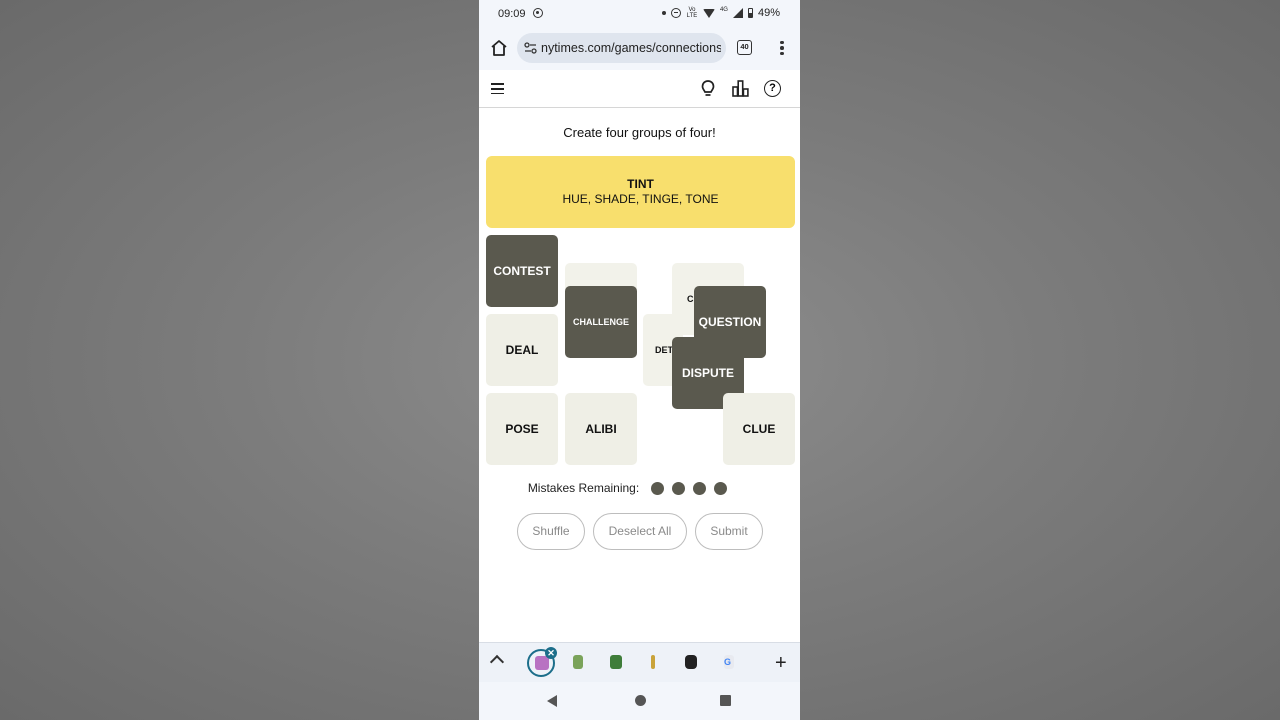 This screenshot has height=720, width=1280. I want to click on system-nav-bar, so click(639, 701).